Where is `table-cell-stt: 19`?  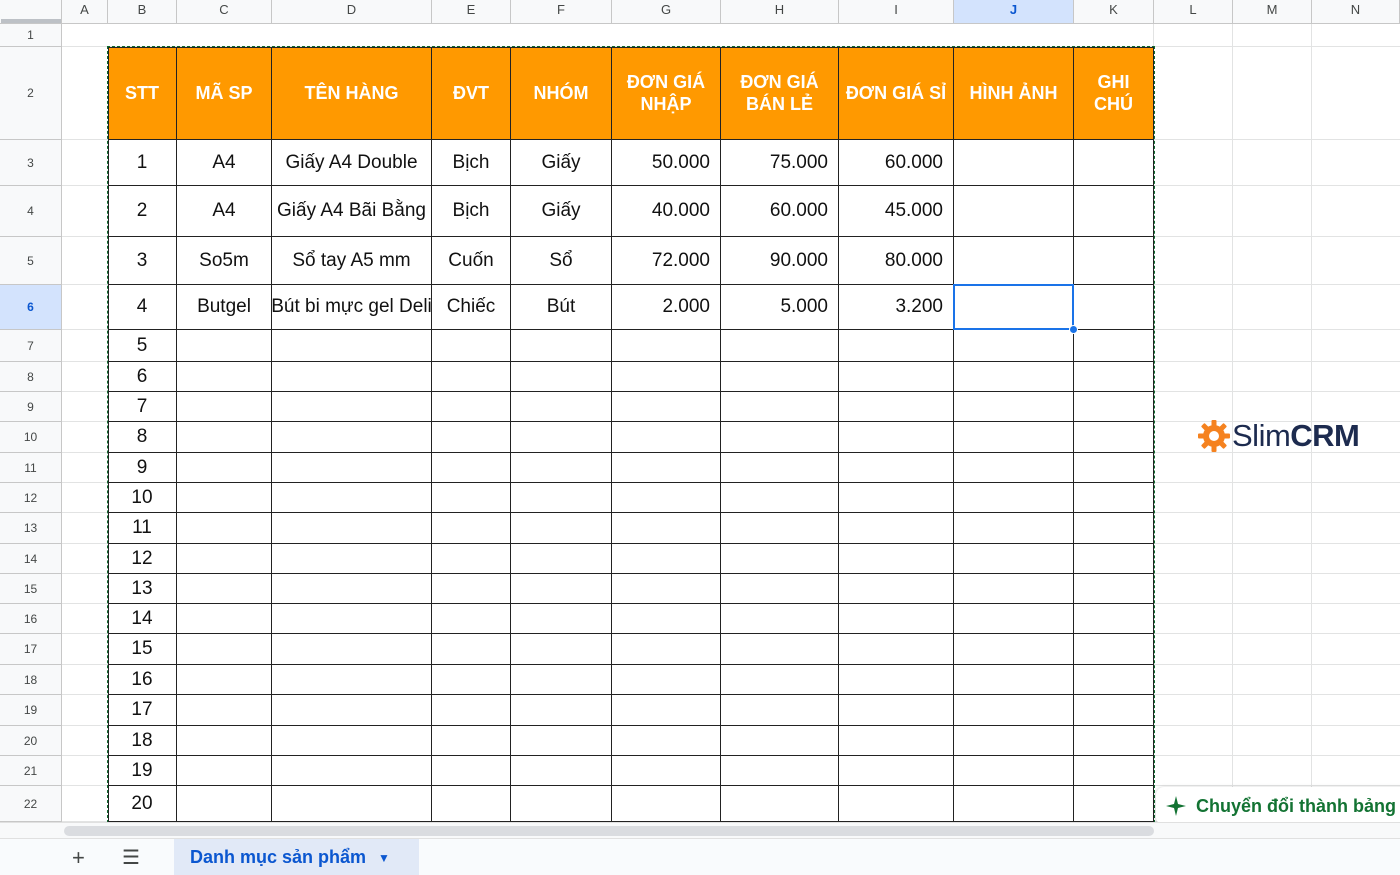 table-cell-stt: 19 is located at coordinates (142, 771).